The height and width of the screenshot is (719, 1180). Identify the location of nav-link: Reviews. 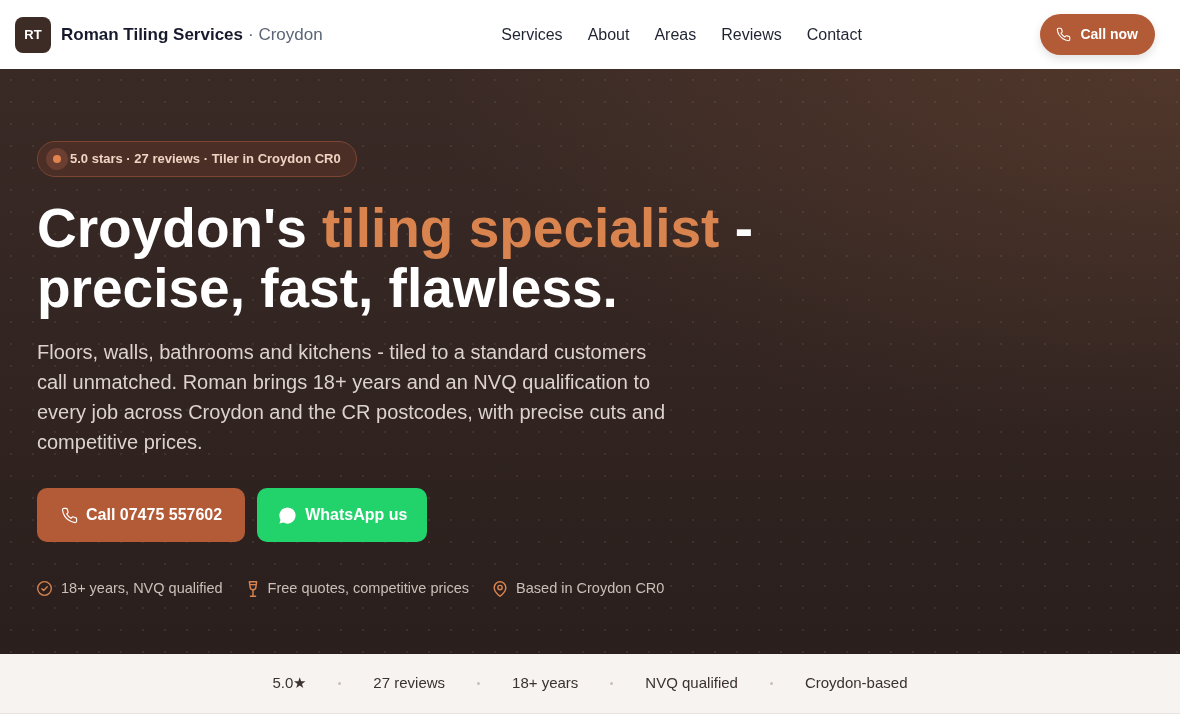
(751, 34).